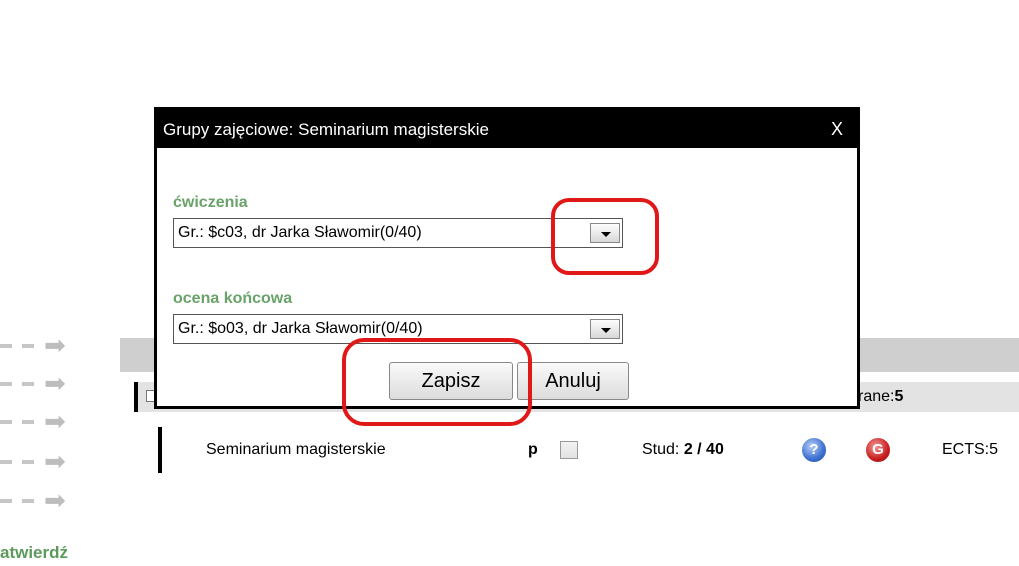 Image resolution: width=1019 pixels, height=566 pixels. Describe the element at coordinates (569, 450) in the screenshot. I see `course-checkbox` at that location.